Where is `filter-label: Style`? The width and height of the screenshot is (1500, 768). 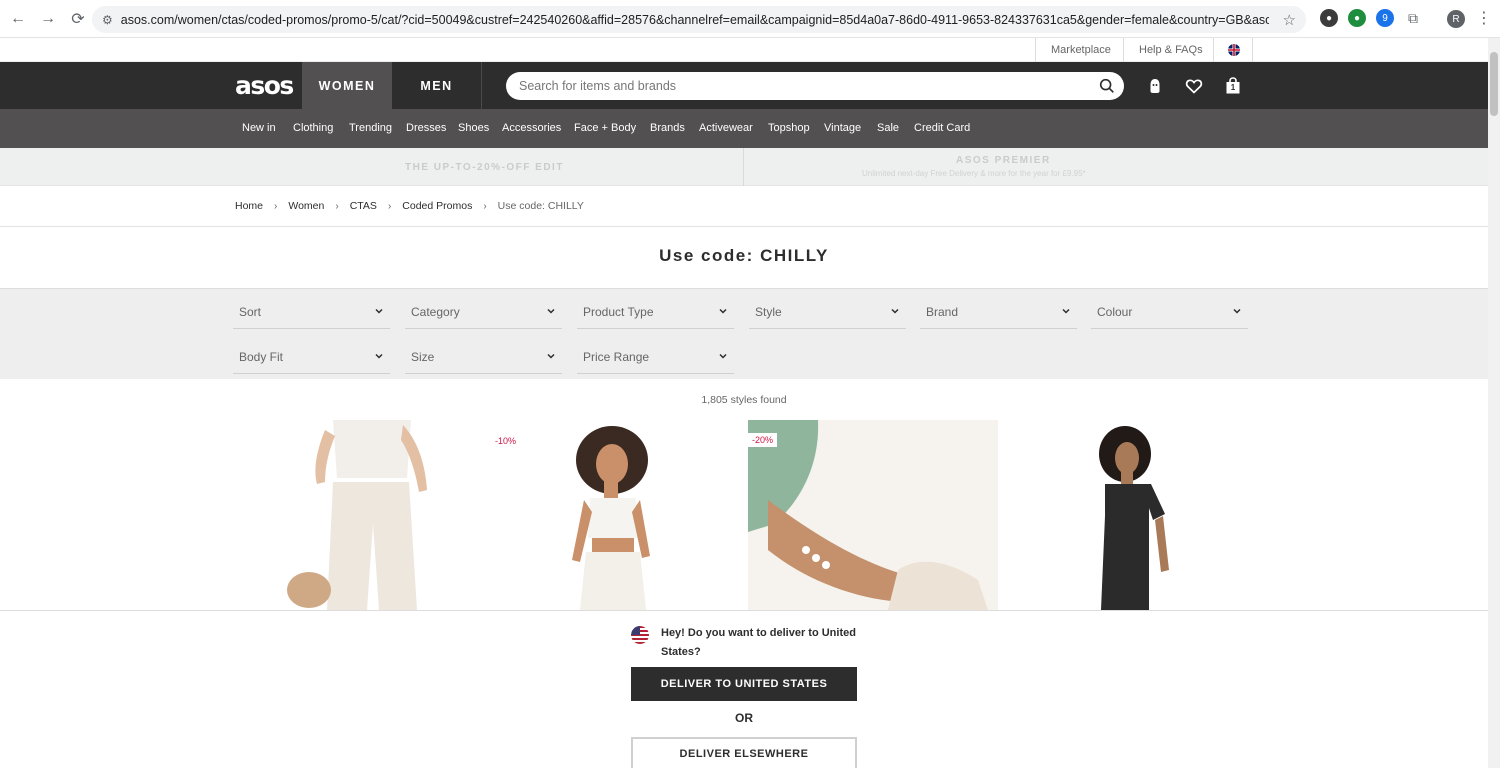
filter-label: Style is located at coordinates (768, 311).